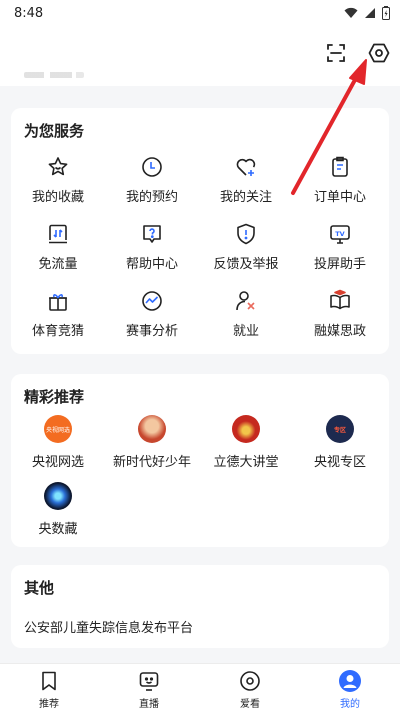  What do you see at coordinates (200, 13) in the screenshot?
I see `status-bar: 8:48` at bounding box center [200, 13].